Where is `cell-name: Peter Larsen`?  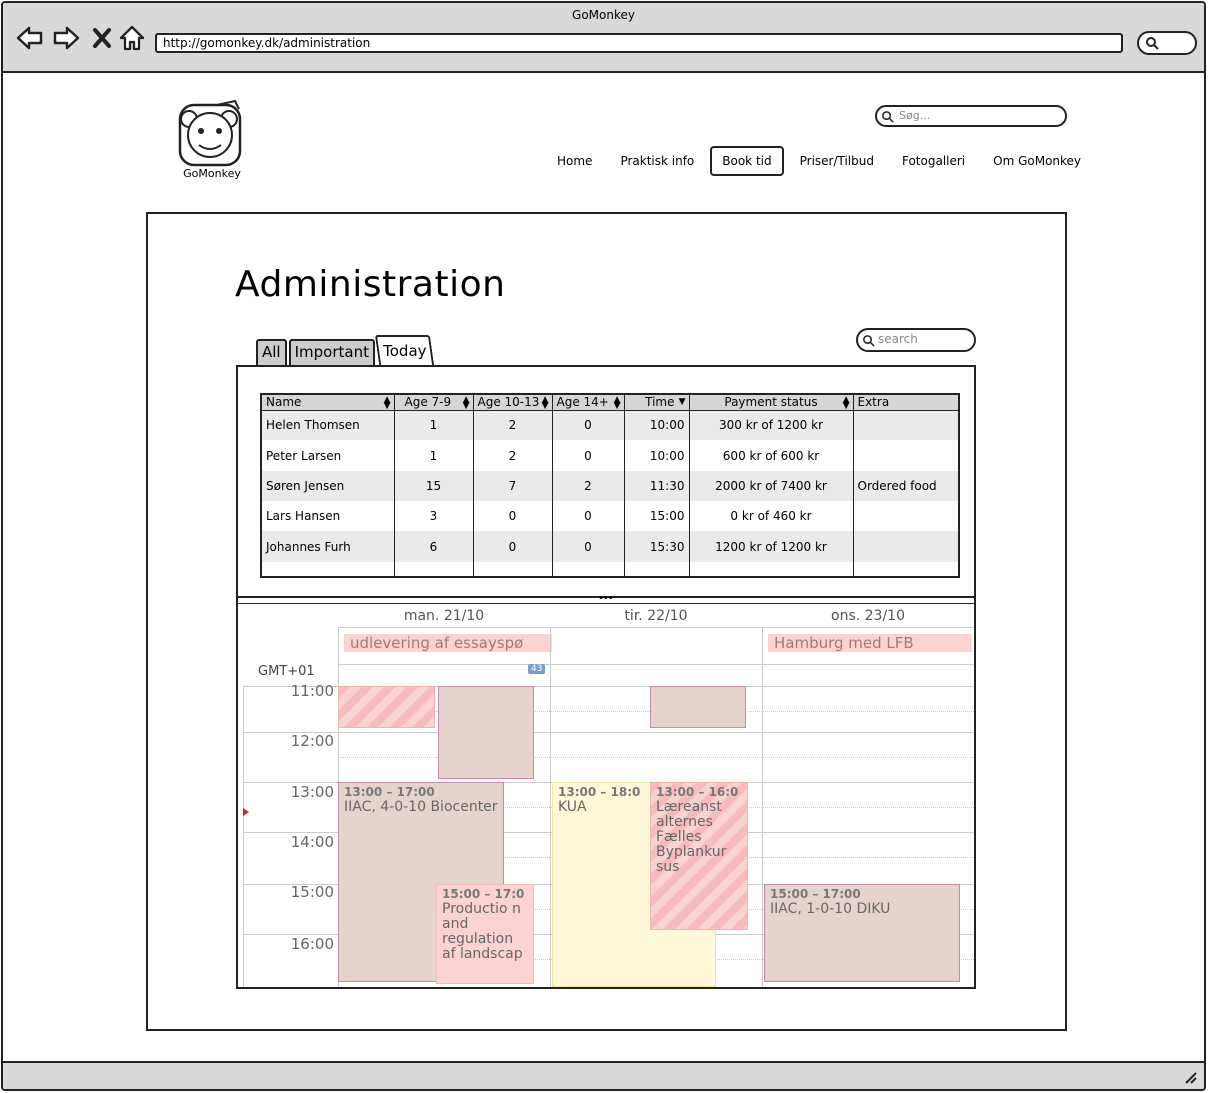
cell-name: Peter Larsen is located at coordinates (328, 455).